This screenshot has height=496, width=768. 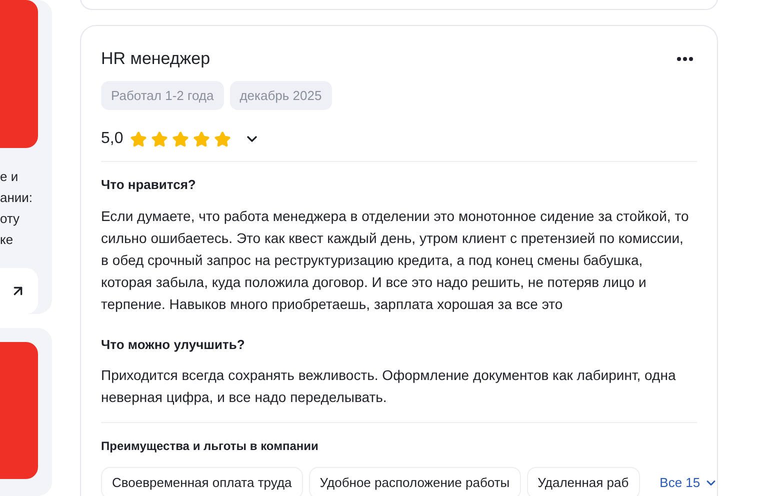 What do you see at coordinates (162, 95) in the screenshot?
I see `tag: Работал 1-2 года` at bounding box center [162, 95].